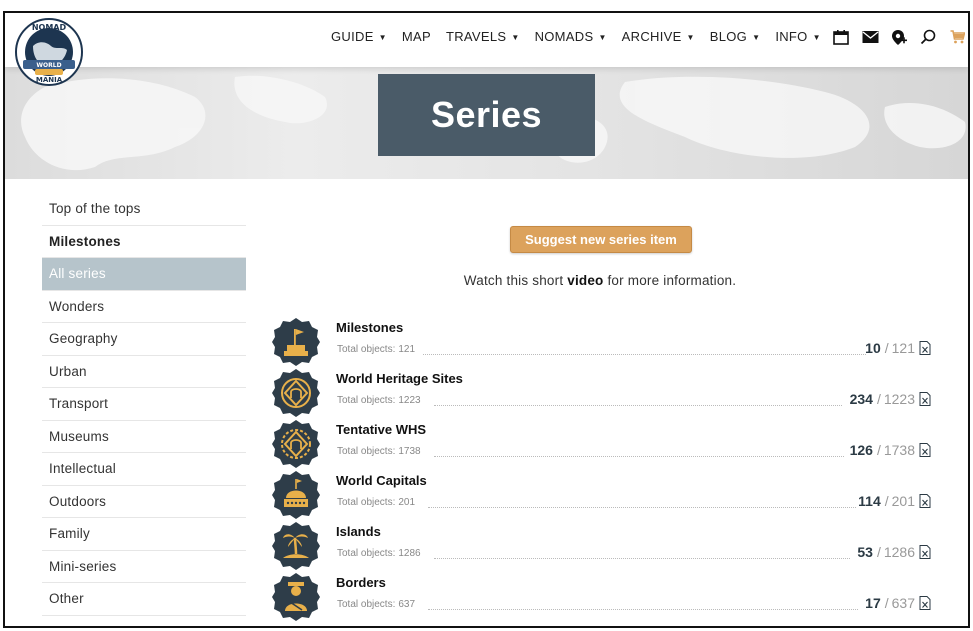 The width and height of the screenshot is (973, 631). I want to click on border-guard-icon, so click(296, 597).